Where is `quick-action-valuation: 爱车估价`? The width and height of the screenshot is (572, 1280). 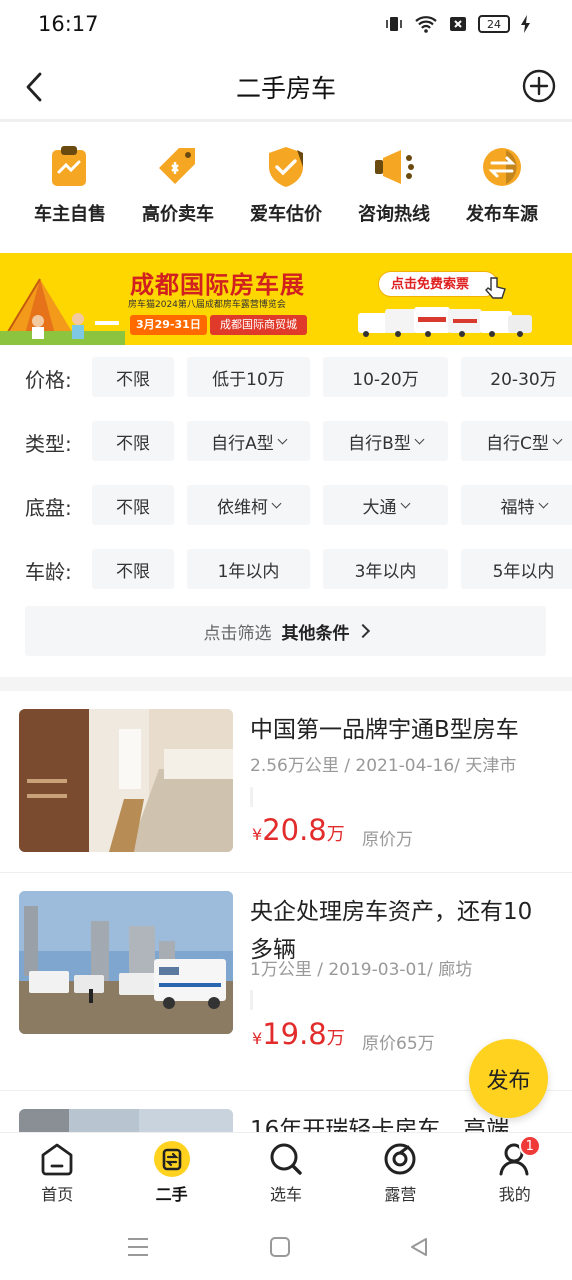
quick-action-valuation: 爱车估价 is located at coordinates (286, 190).